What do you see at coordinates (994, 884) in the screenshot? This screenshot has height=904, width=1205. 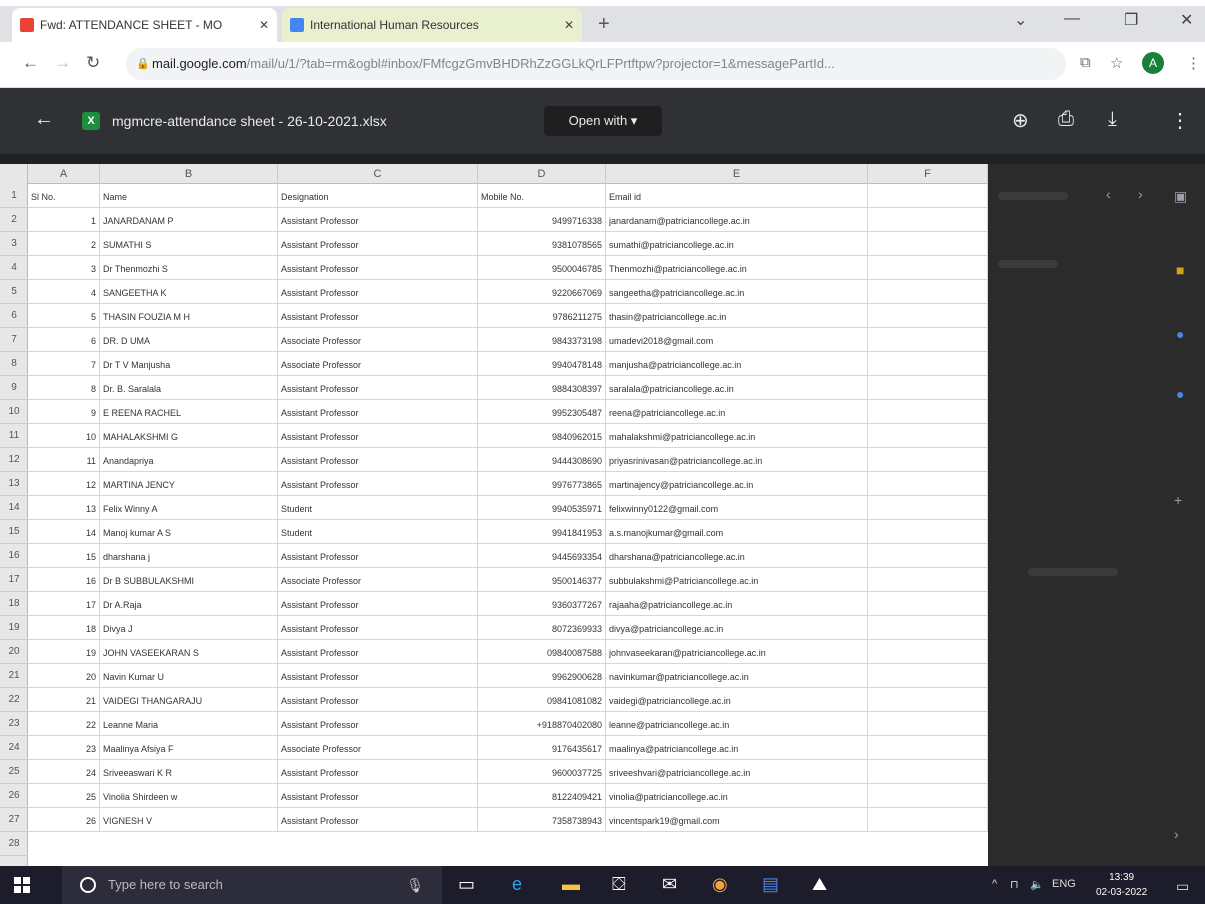 I see `tray-chevron-icon: ^` at bounding box center [994, 884].